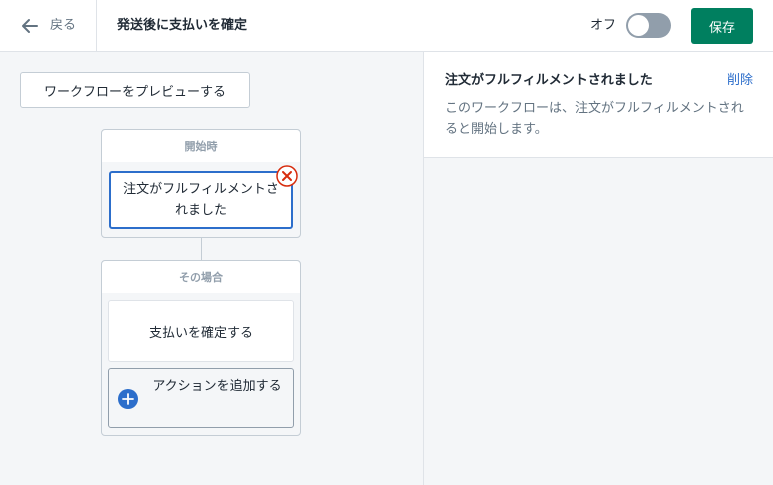  What do you see at coordinates (638, 25) in the screenshot?
I see `toggle-knob` at bounding box center [638, 25].